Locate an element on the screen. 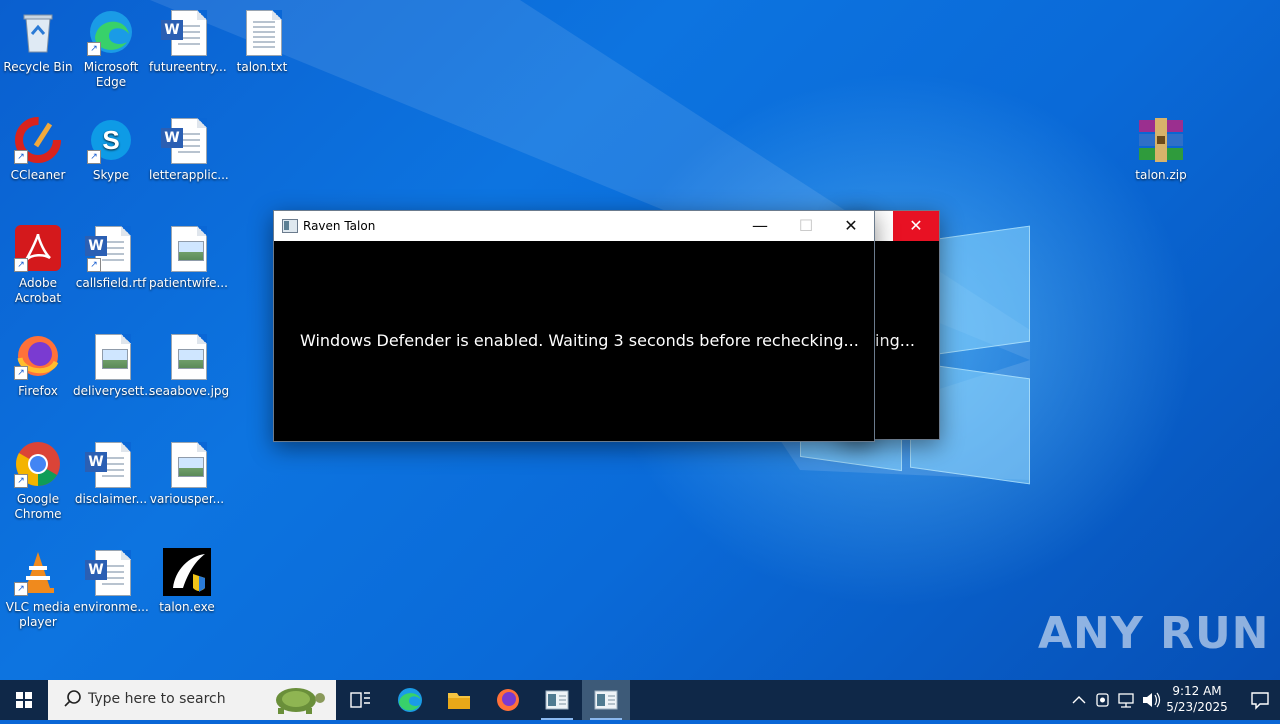 The height and width of the screenshot is (724, 1280). network-icon is located at coordinates (1126, 700).